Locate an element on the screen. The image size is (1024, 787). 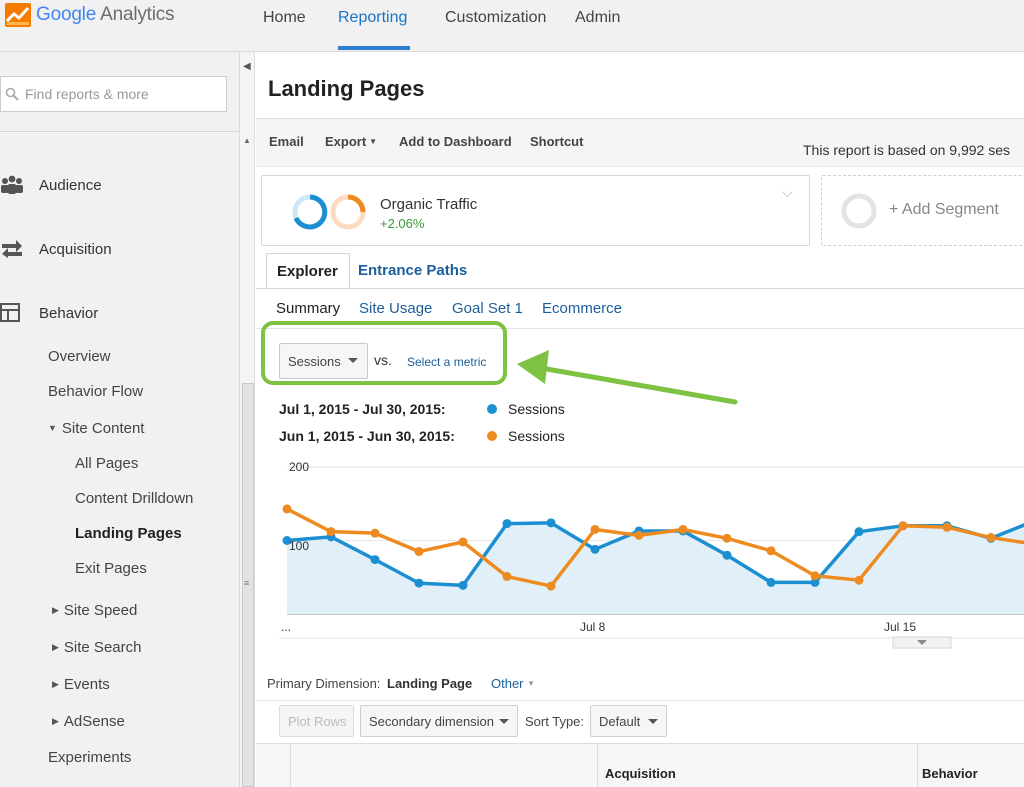
sidebar-item-acquisition: Acquisition is located at coordinates (56, 249).